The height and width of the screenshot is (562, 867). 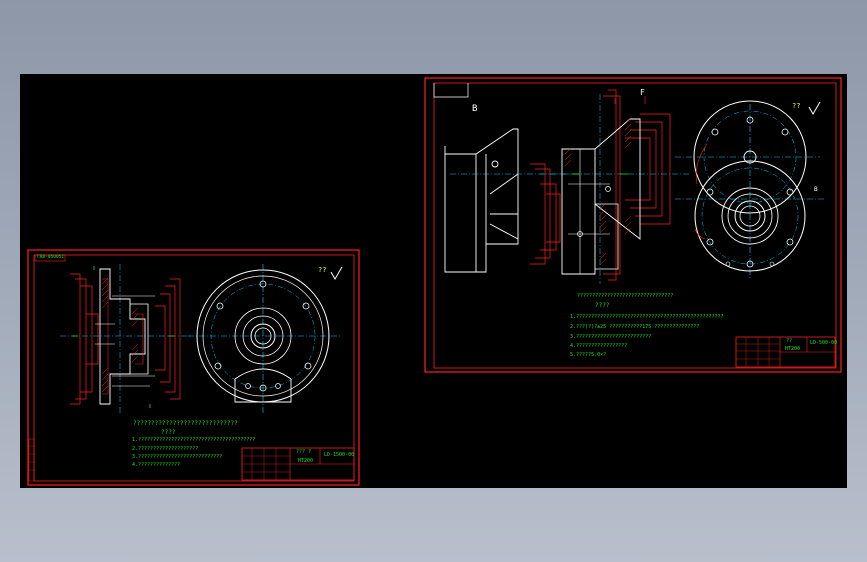 I want to click on sheet1-note-3: 3.????????????????????????????, so click(x=177, y=457).